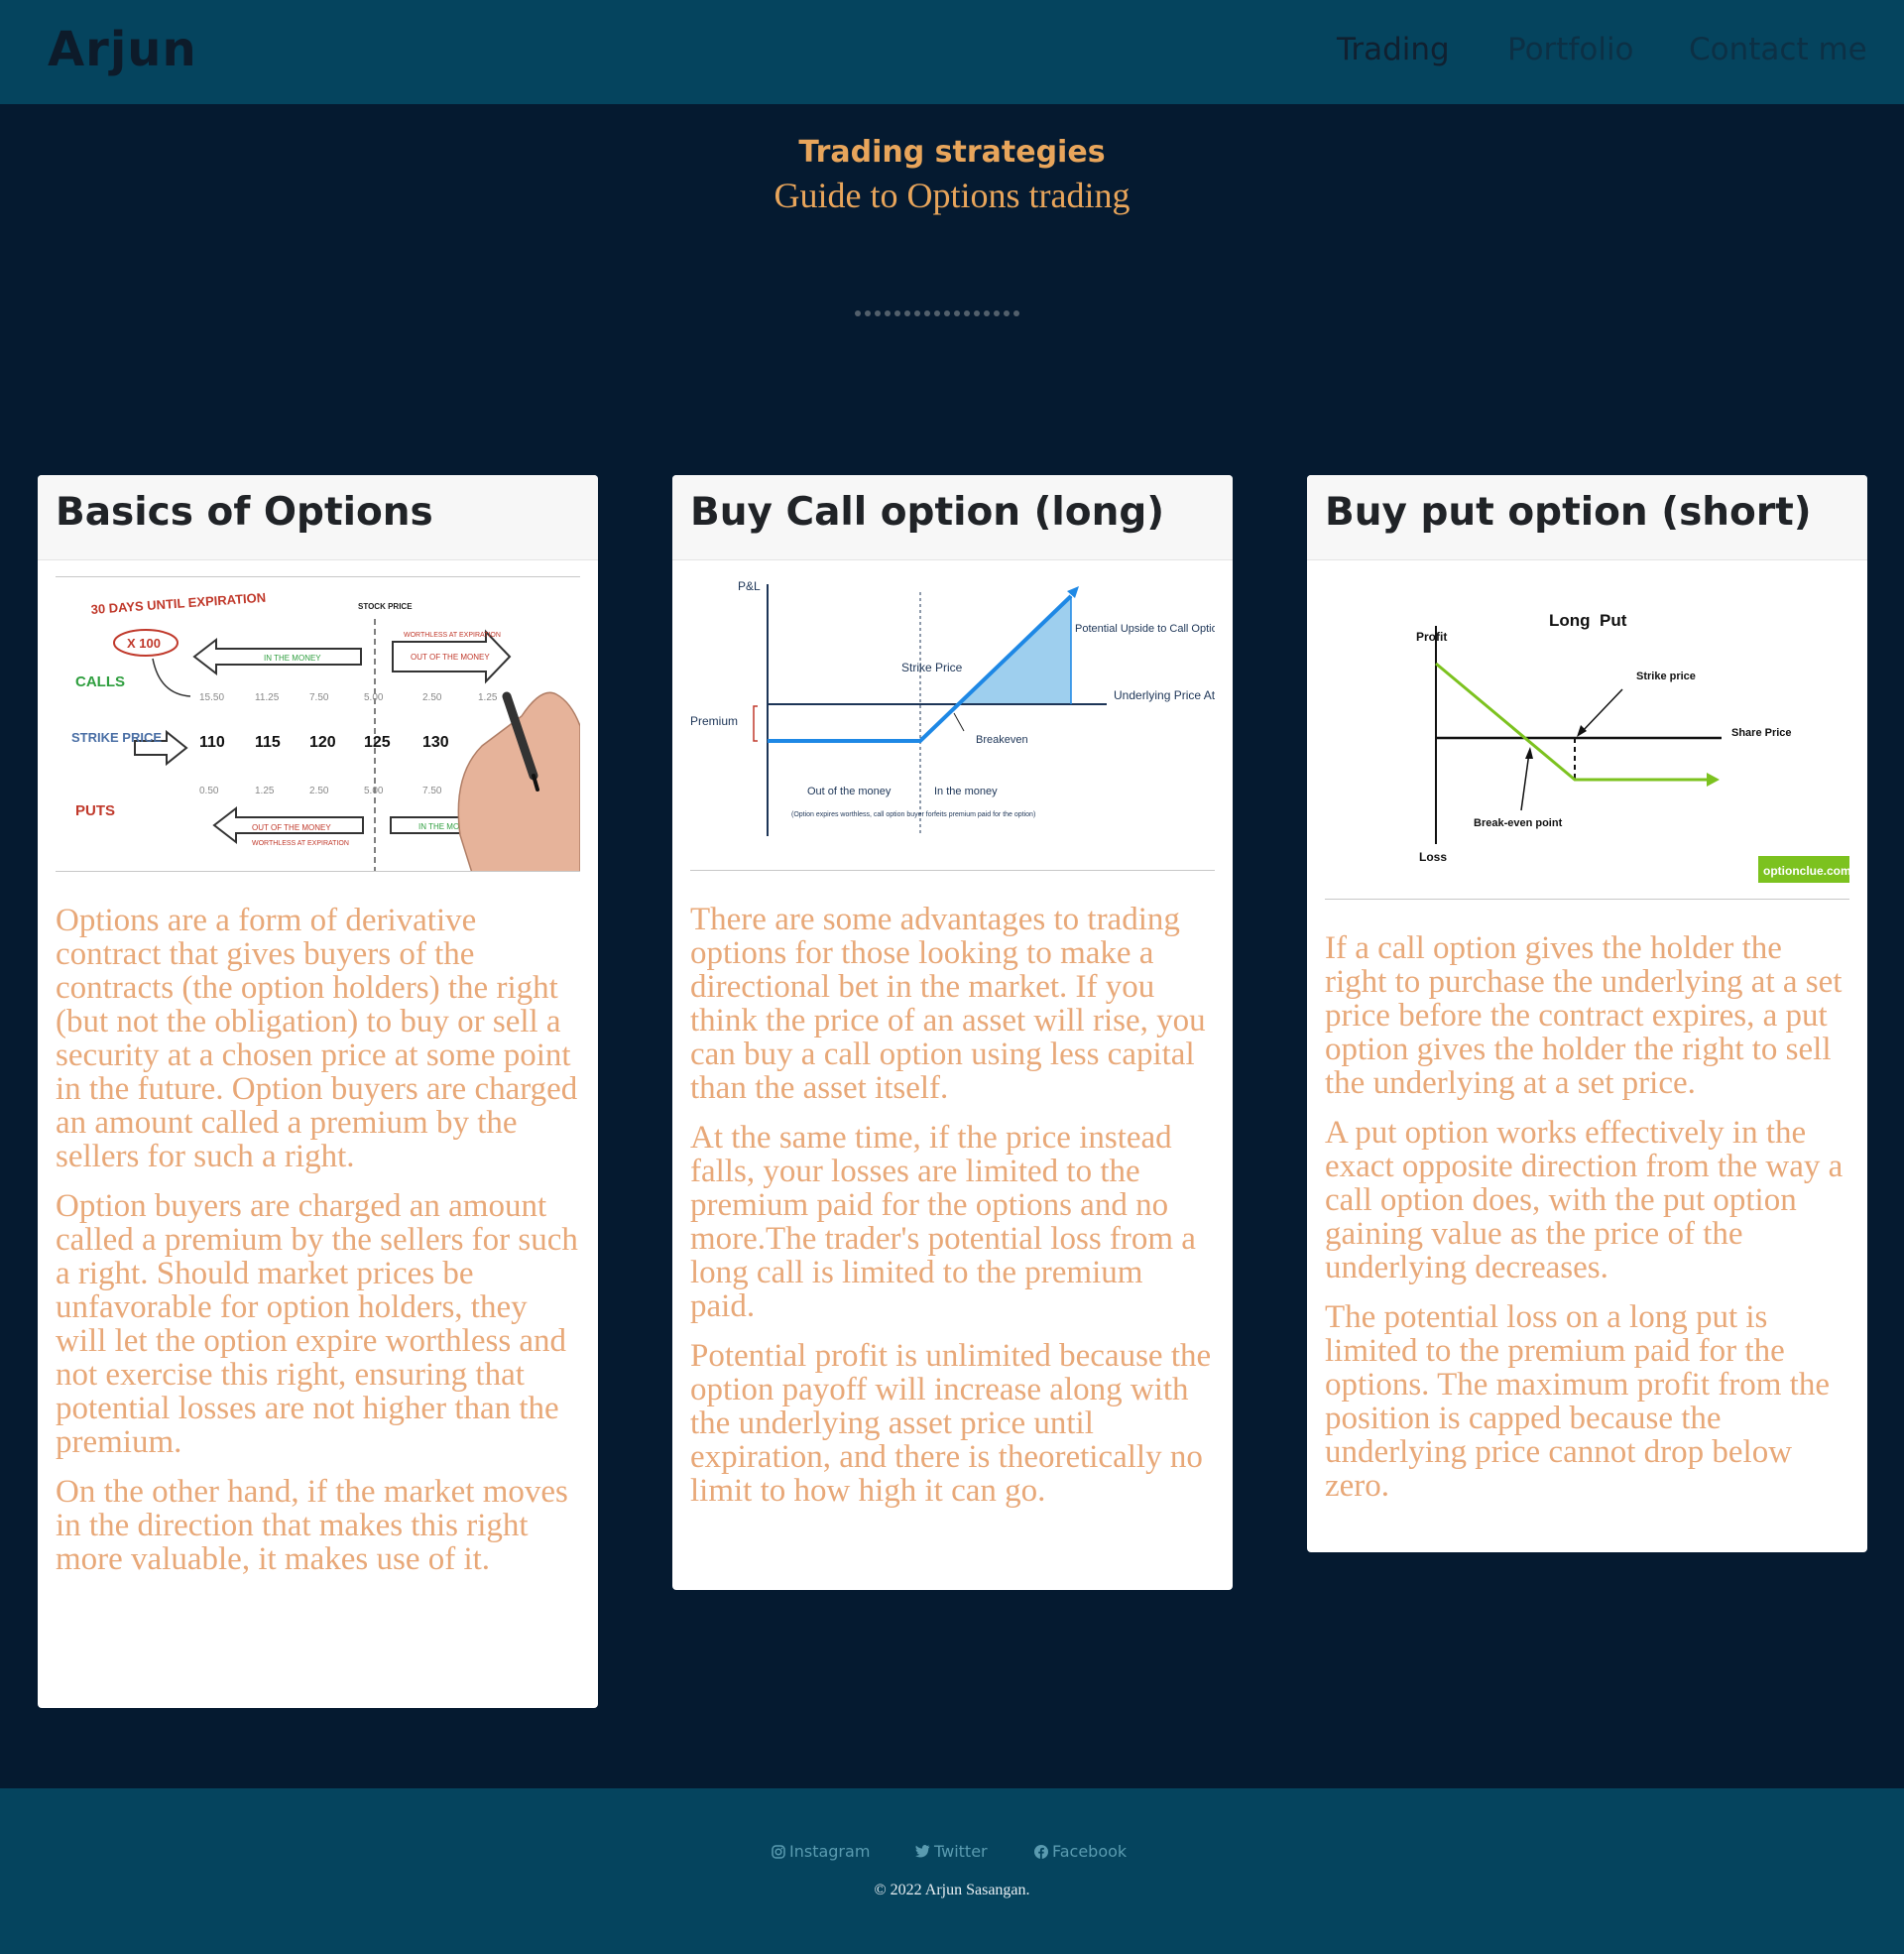  Describe the element at coordinates (265, 791) in the screenshot. I see `put-price: 1.25` at that location.